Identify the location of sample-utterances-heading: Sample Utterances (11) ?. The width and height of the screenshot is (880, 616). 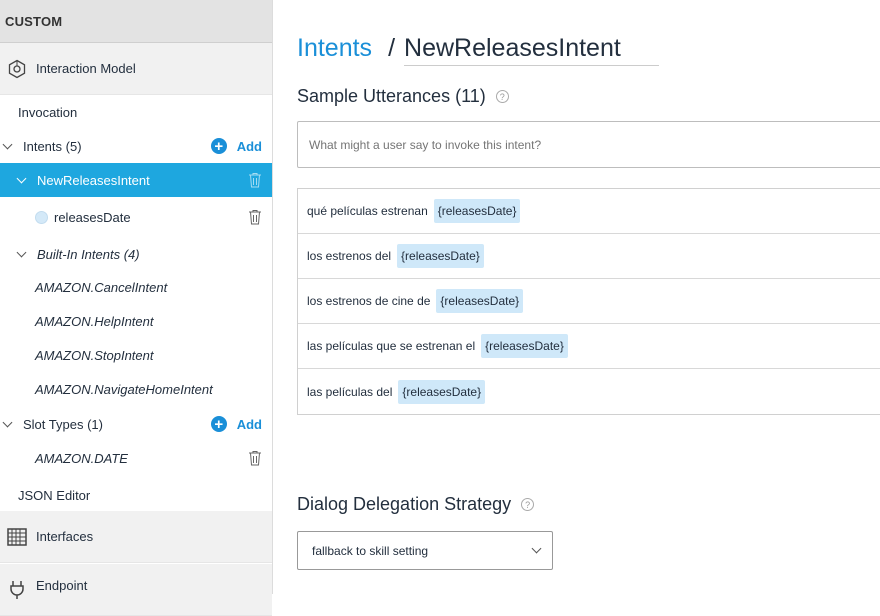
(403, 96).